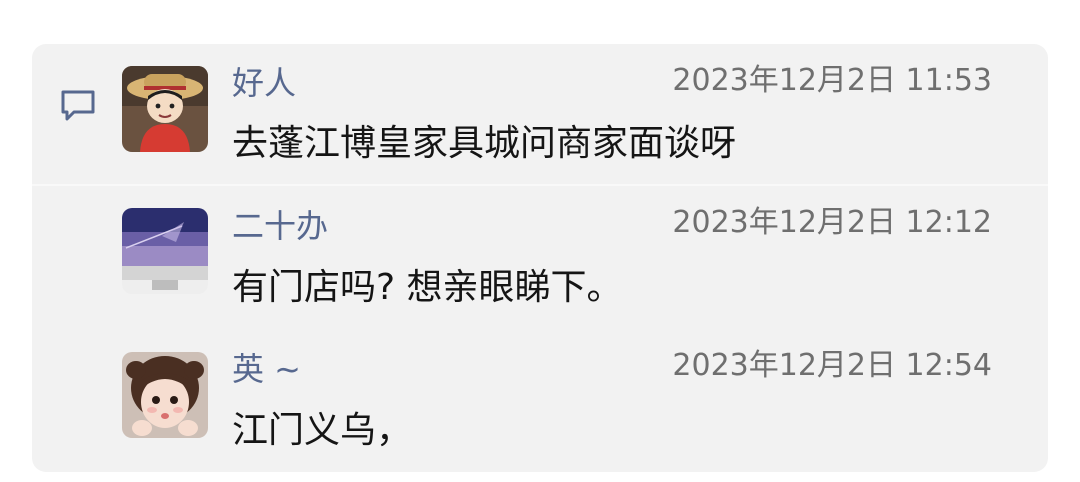  Describe the element at coordinates (264, 83) in the screenshot. I see `comment-author: 好人` at that location.